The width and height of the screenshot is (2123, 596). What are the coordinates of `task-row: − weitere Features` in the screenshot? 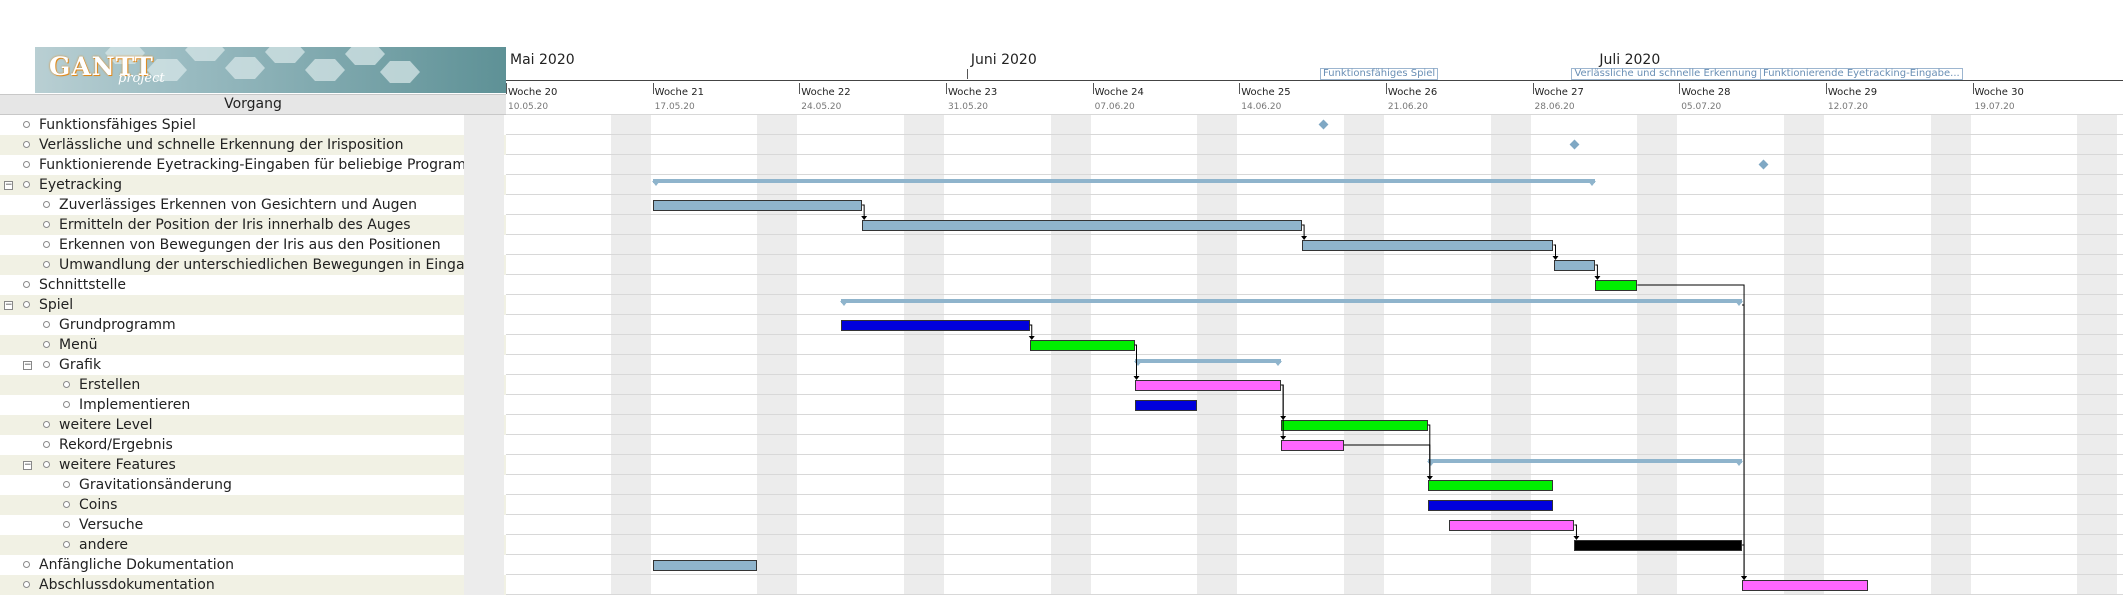 It's located at (253, 465).